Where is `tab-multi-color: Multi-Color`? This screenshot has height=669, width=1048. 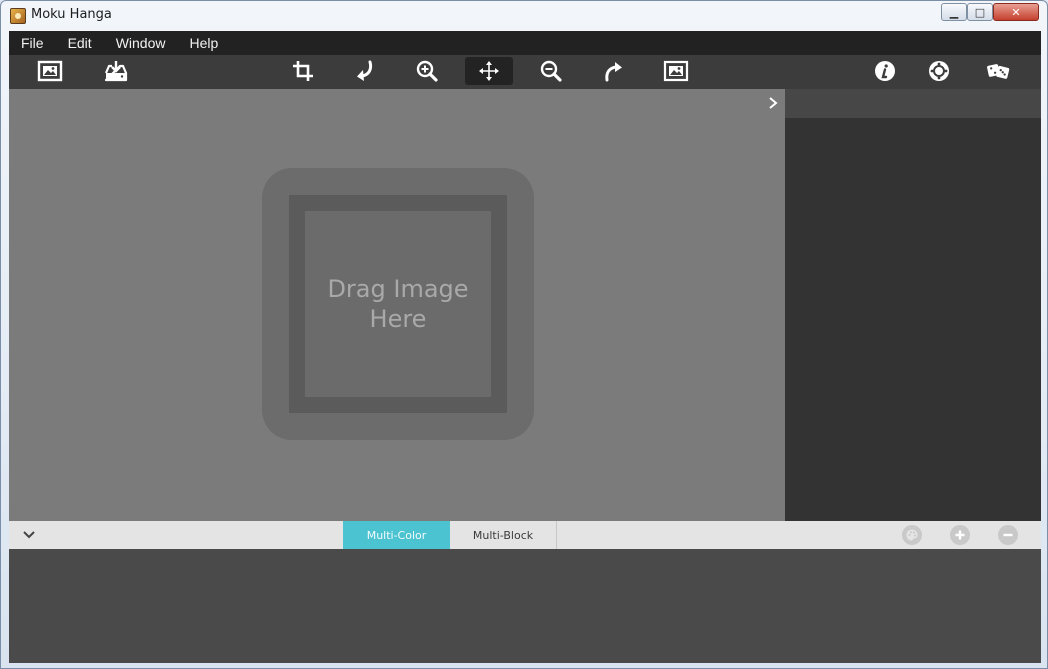
tab-multi-color: Multi-Color is located at coordinates (396, 535).